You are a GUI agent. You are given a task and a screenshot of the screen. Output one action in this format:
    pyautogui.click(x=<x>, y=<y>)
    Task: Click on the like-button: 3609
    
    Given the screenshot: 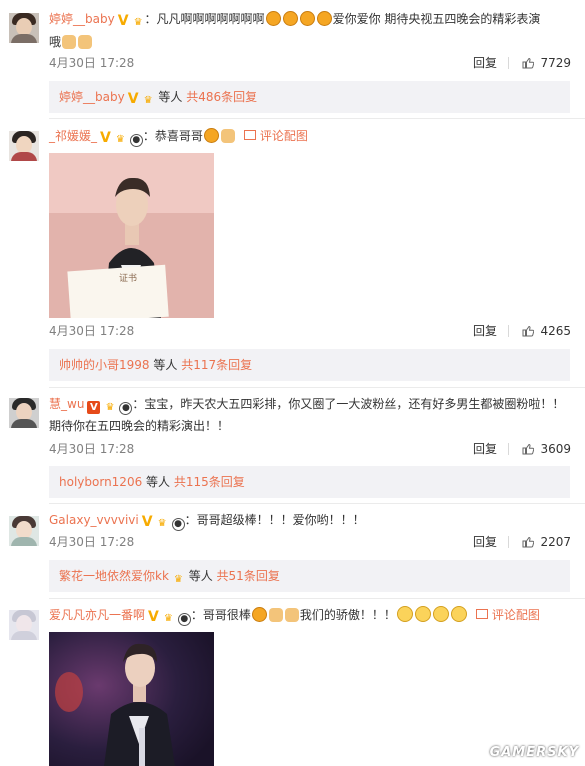 What is the action you would take?
    pyautogui.click(x=546, y=449)
    